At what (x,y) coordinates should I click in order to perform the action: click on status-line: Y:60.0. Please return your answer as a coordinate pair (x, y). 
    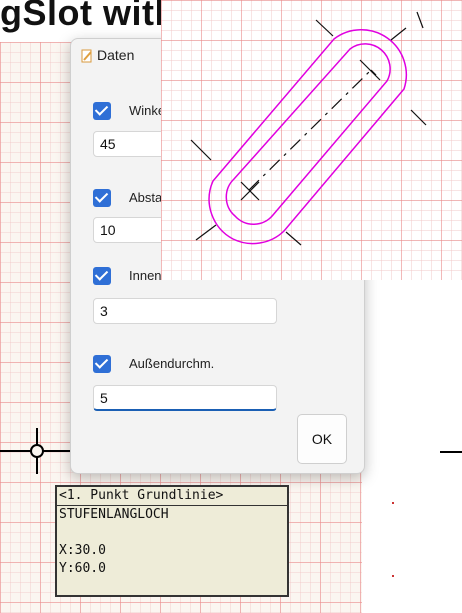
    Looking at the image, I should click on (82, 568).